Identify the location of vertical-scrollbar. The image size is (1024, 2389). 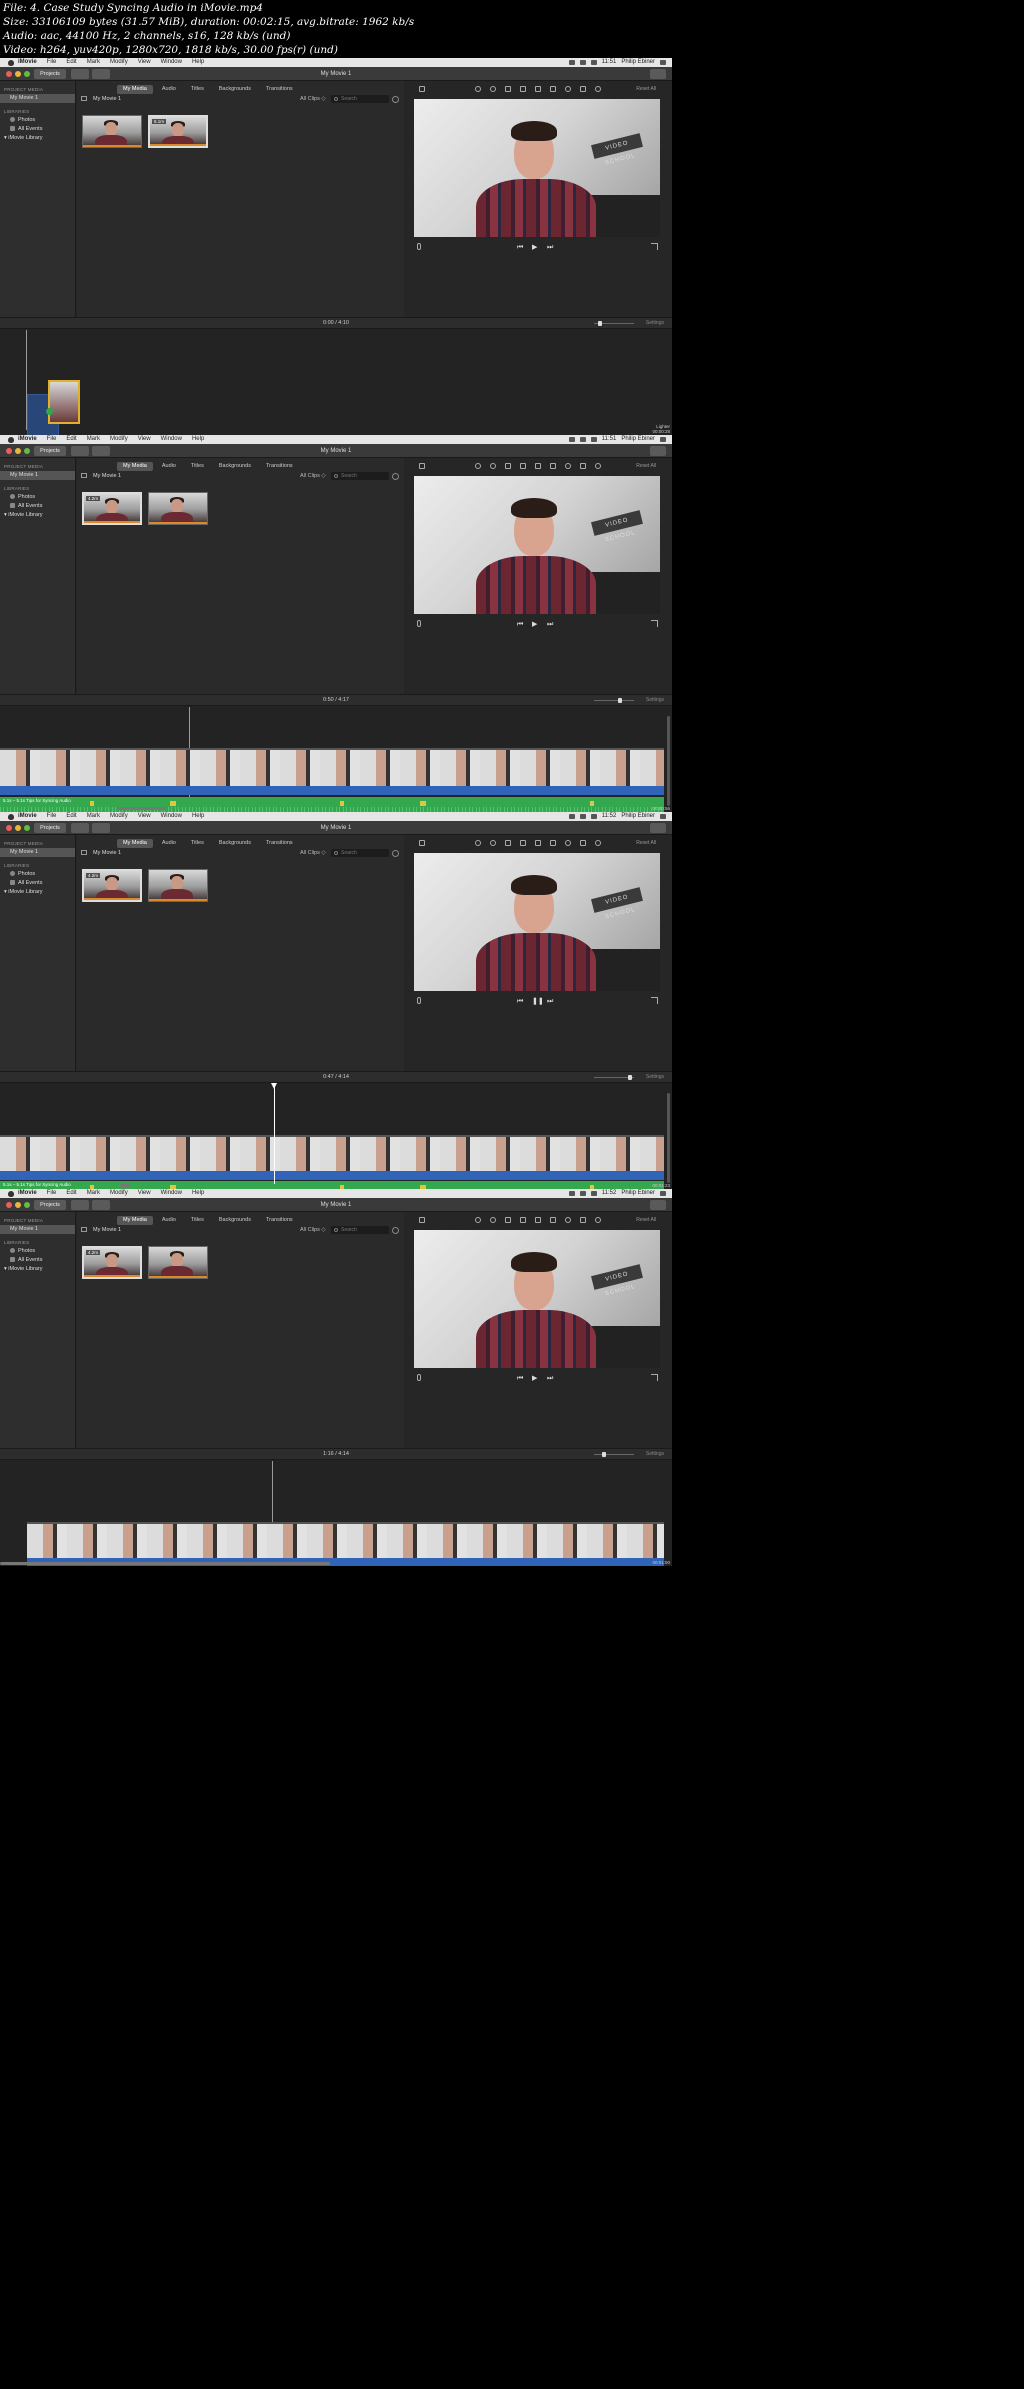
(668, 761).